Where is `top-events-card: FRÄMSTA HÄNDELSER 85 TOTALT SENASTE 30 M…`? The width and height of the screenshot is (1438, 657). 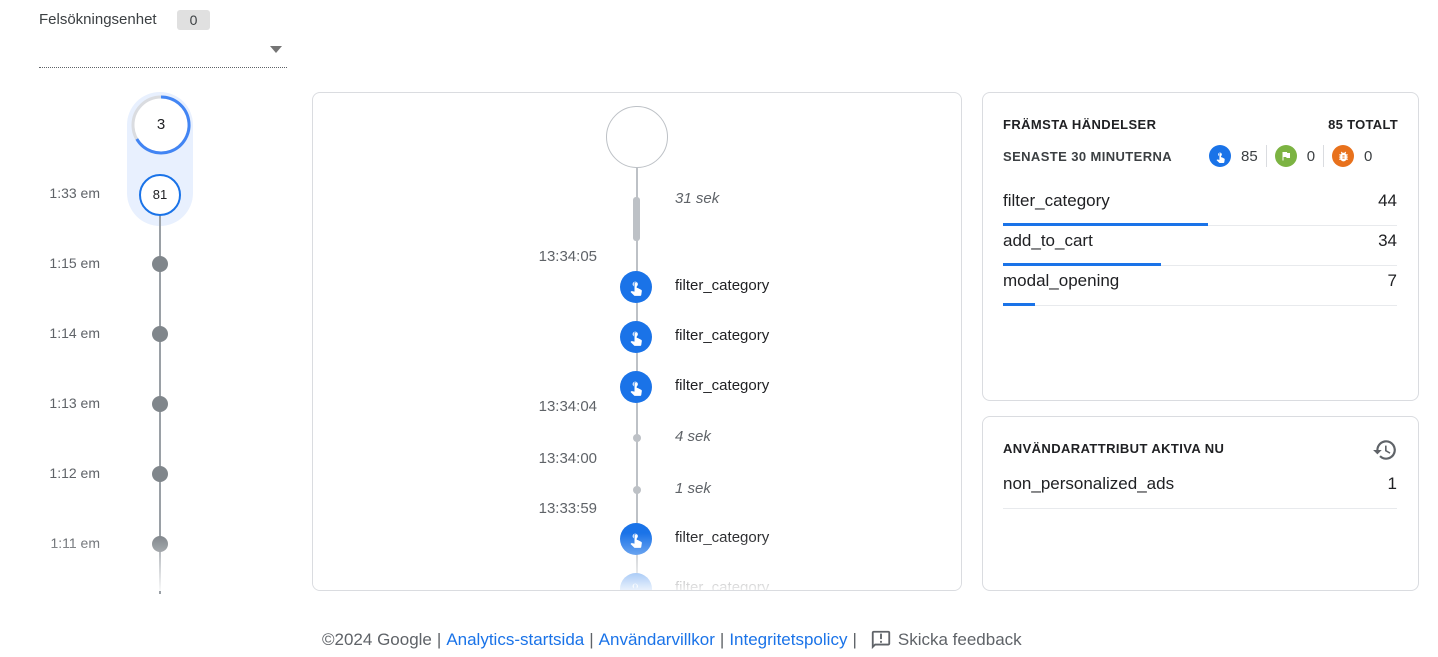 top-events-card: FRÄMSTA HÄNDELSER 85 TOTALT SENASTE 30 M… is located at coordinates (1200, 246).